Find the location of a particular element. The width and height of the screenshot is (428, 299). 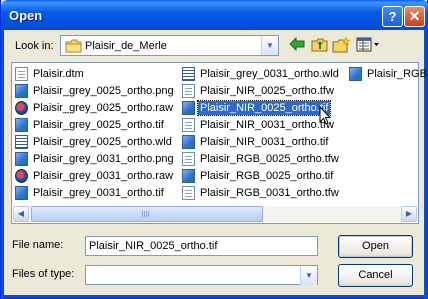

file-name-text: Plaisir_grey_0025_ortho.raw is located at coordinates (103, 108).